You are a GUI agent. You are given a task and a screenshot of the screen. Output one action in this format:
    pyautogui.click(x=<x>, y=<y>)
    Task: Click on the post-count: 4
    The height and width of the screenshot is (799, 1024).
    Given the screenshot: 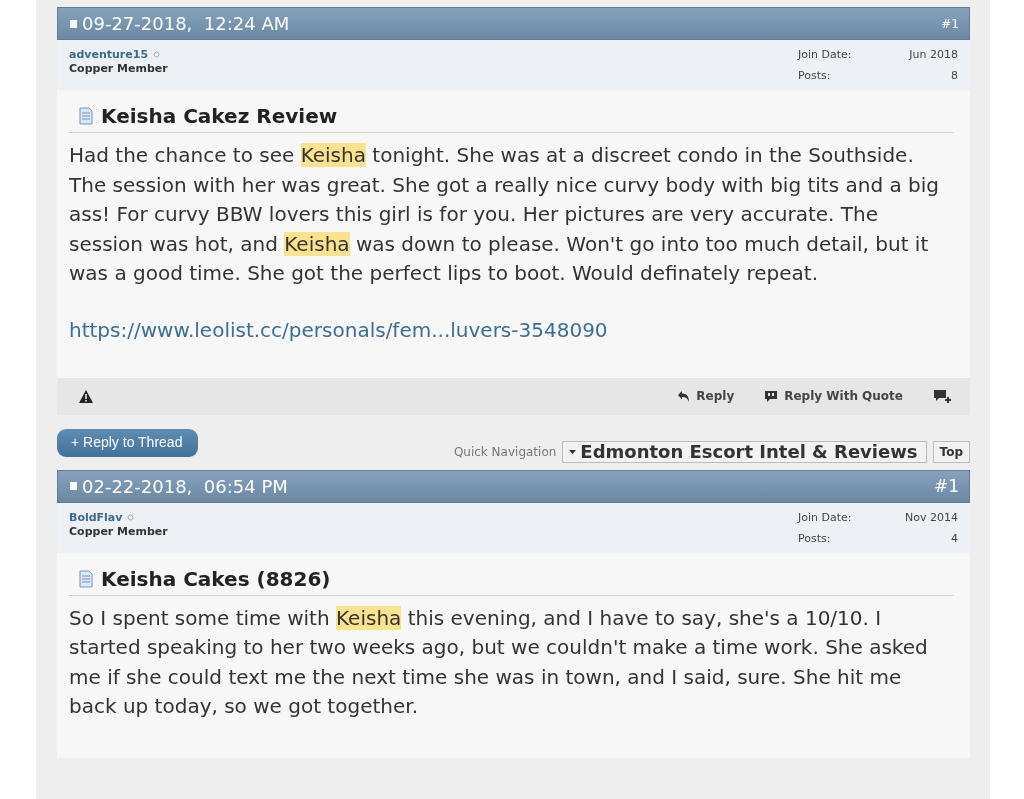 What is the action you would take?
    pyautogui.click(x=954, y=539)
    